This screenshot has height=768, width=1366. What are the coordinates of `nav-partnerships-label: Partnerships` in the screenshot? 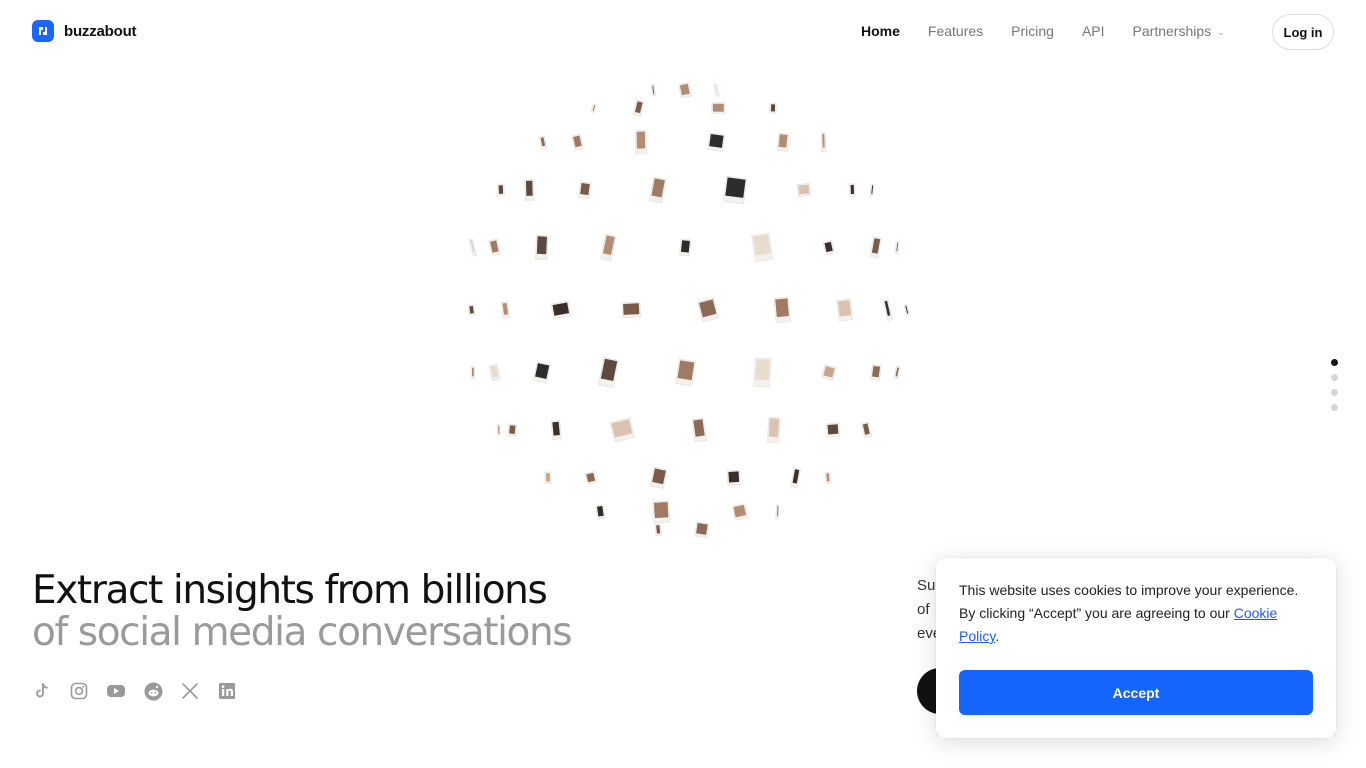 It's located at (1172, 31).